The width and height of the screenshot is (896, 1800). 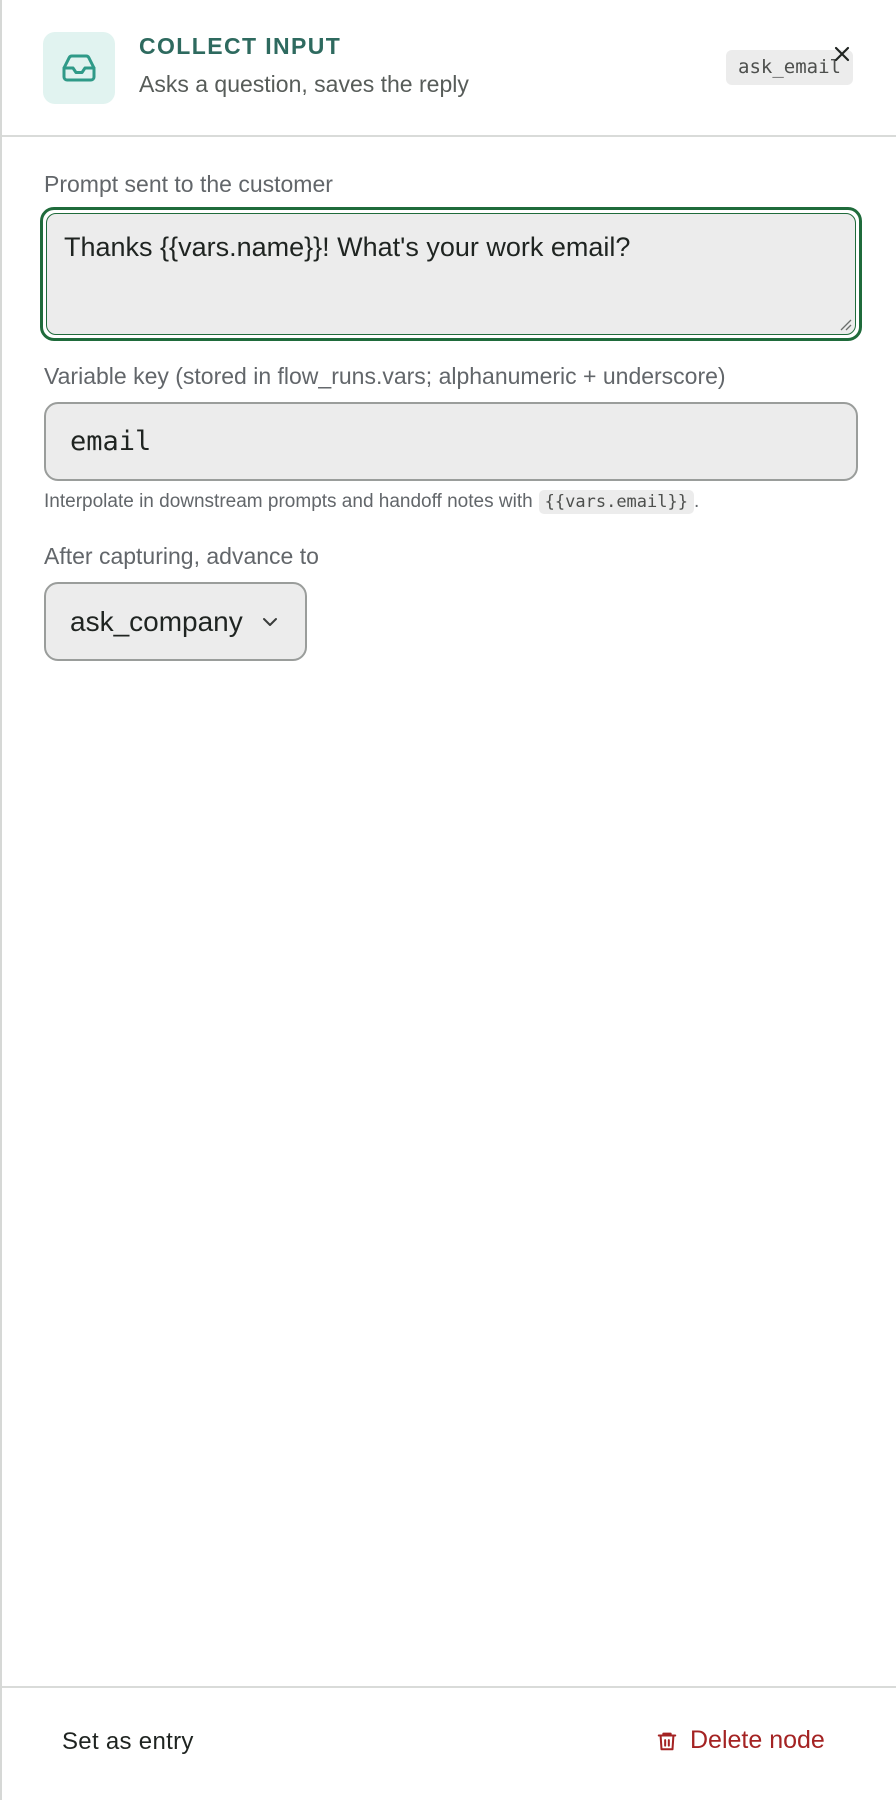 What do you see at coordinates (667, 1741) in the screenshot?
I see `trash-icon` at bounding box center [667, 1741].